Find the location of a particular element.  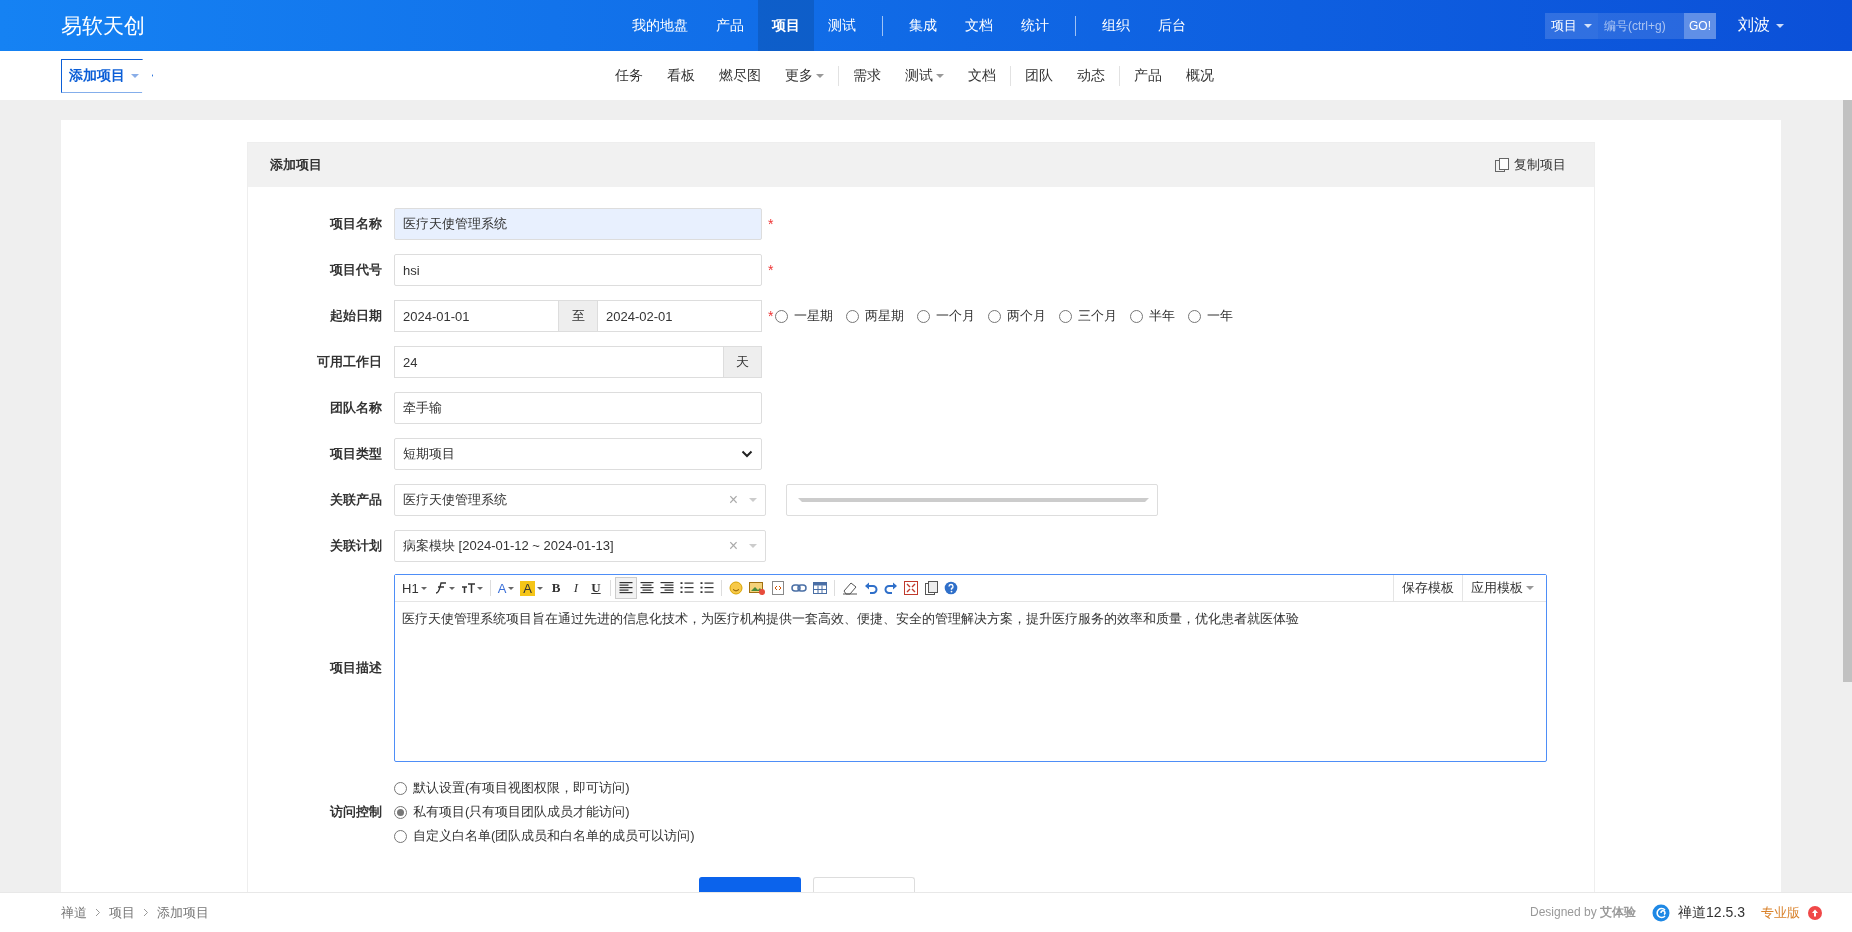

template-button: 保存模板 is located at coordinates (1427, 588).